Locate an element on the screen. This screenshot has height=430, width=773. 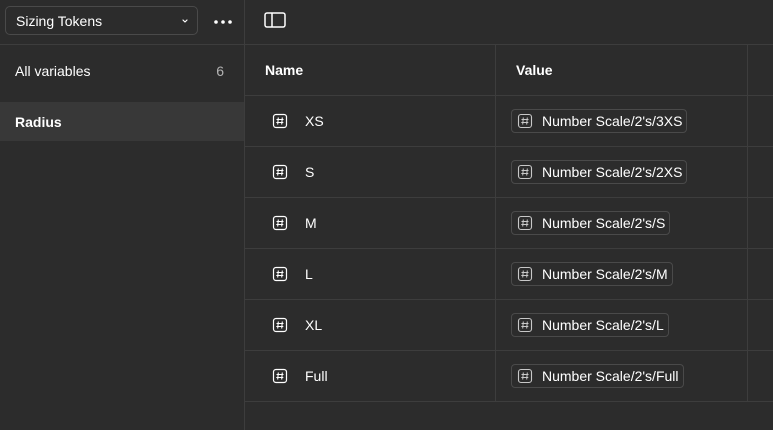
group-item-radius: Radius is located at coordinates (122, 121).